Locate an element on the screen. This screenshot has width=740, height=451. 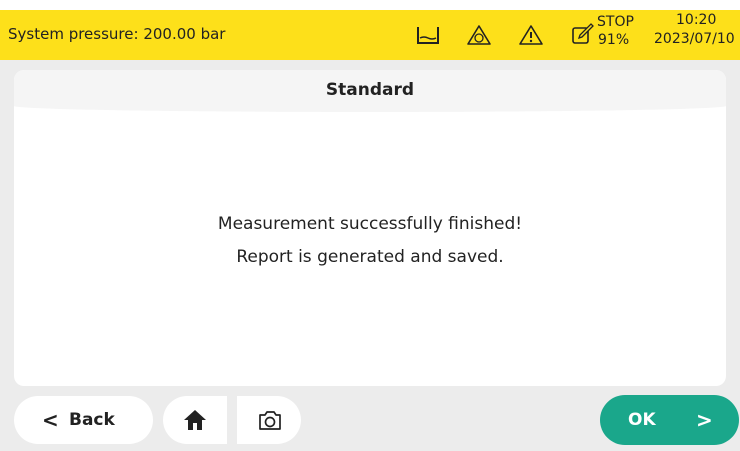
message-line-1: Measurement successfully finished! is located at coordinates (370, 224).